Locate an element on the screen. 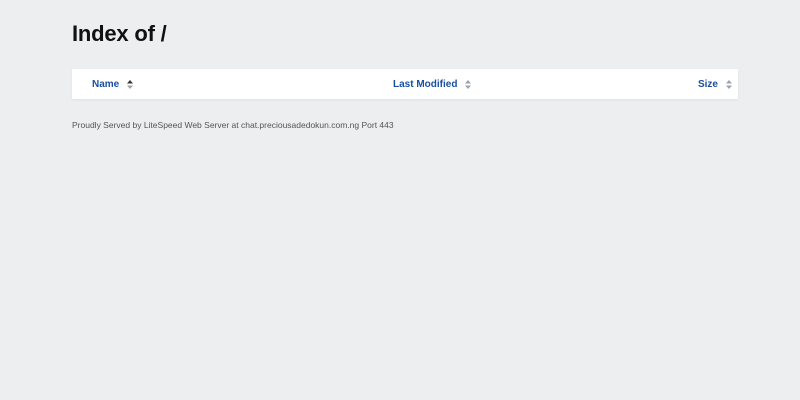 The height and width of the screenshot is (400, 800). column-header-name: Name is located at coordinates (113, 84).